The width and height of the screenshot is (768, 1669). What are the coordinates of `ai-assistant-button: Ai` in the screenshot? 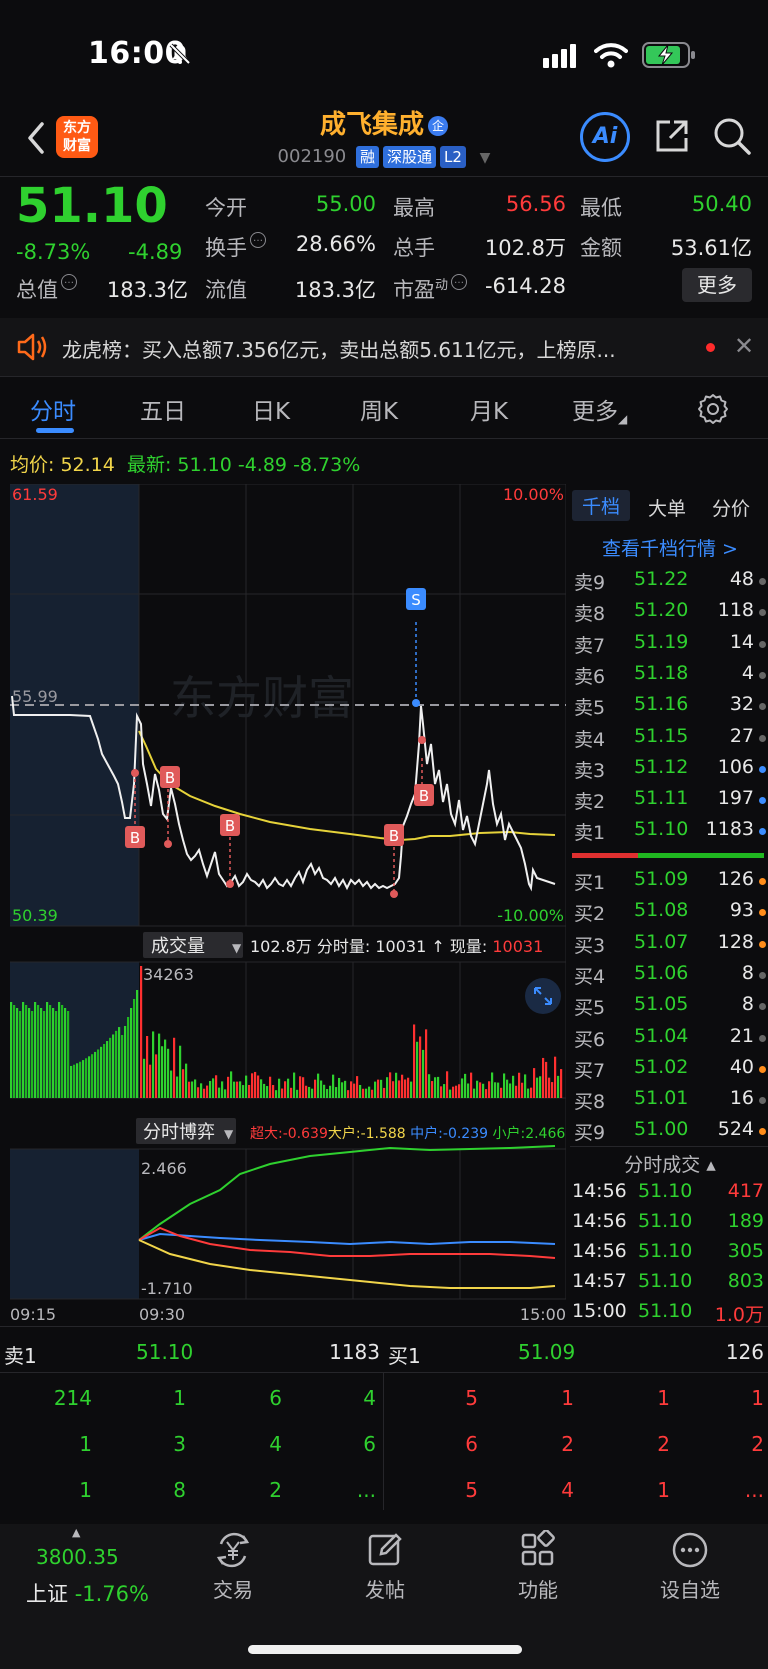 It's located at (605, 137).